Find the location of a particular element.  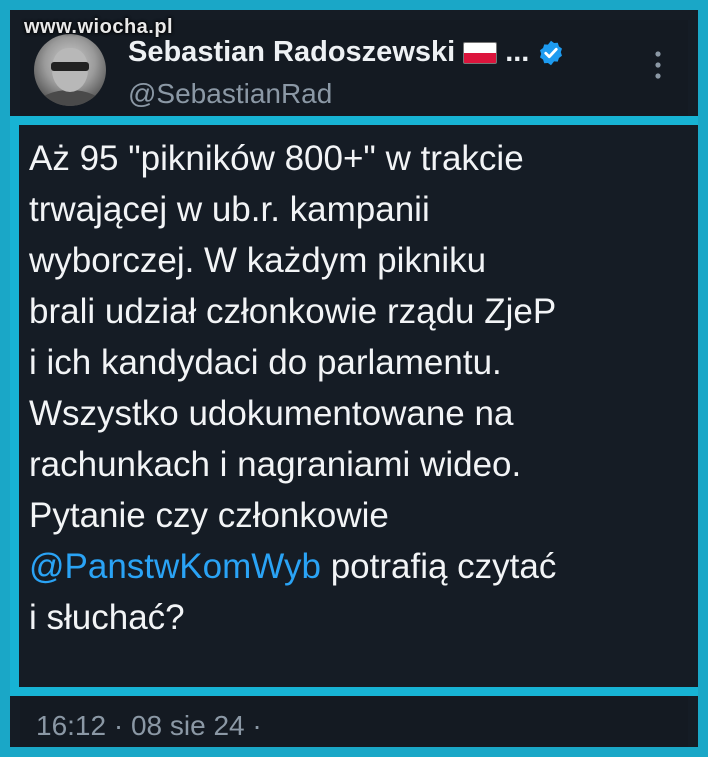

watermark: www.wiocha.pl is located at coordinates (99, 27).